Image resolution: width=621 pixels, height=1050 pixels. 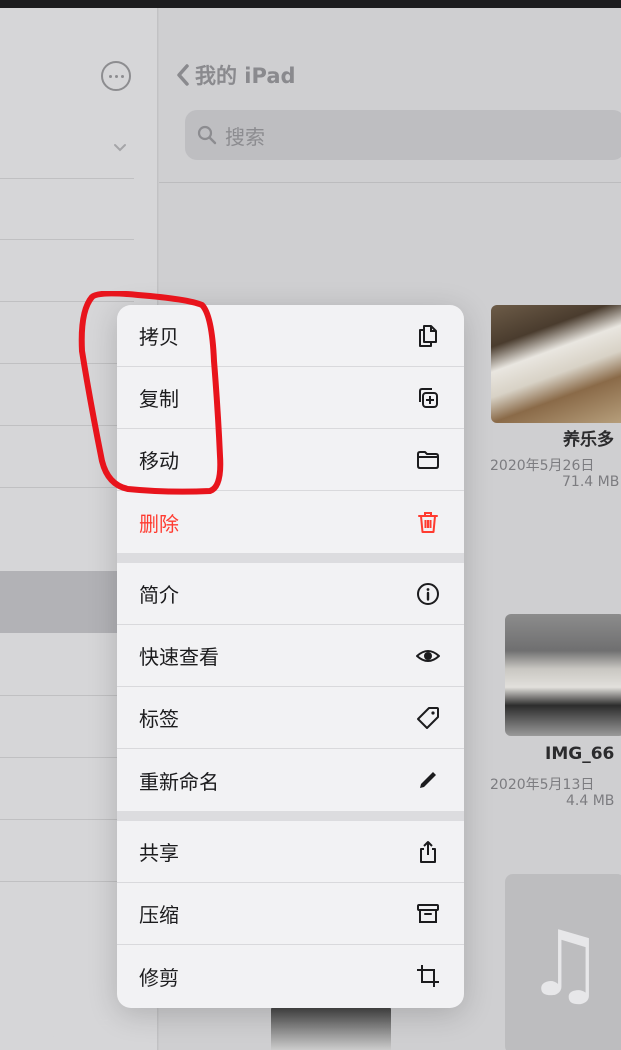 I want to click on copy-doc-icon, so click(x=428, y=336).